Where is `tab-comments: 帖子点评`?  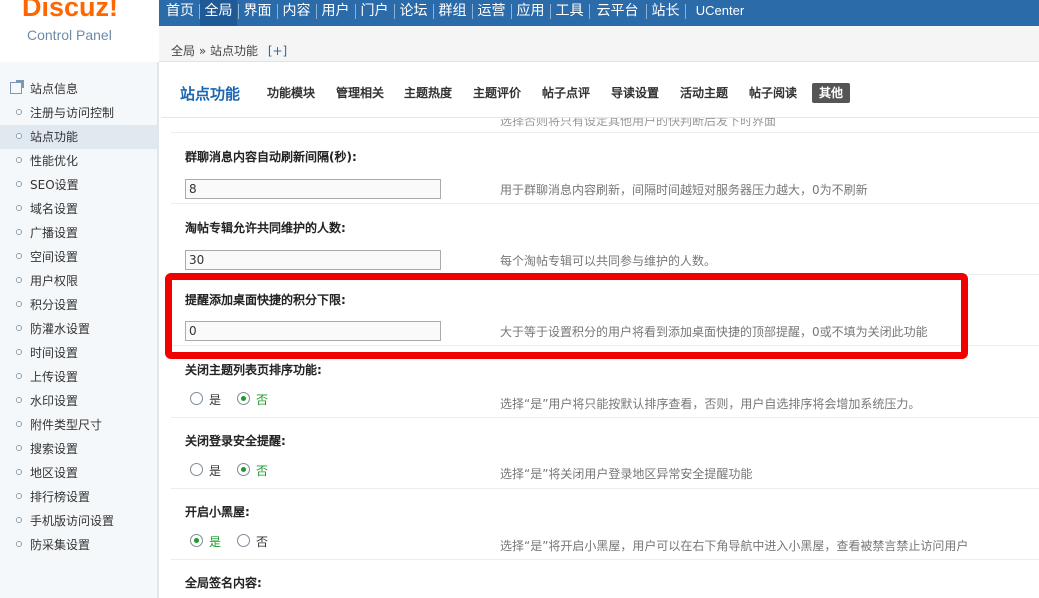
tab-comments: 帖子点评 is located at coordinates (566, 93).